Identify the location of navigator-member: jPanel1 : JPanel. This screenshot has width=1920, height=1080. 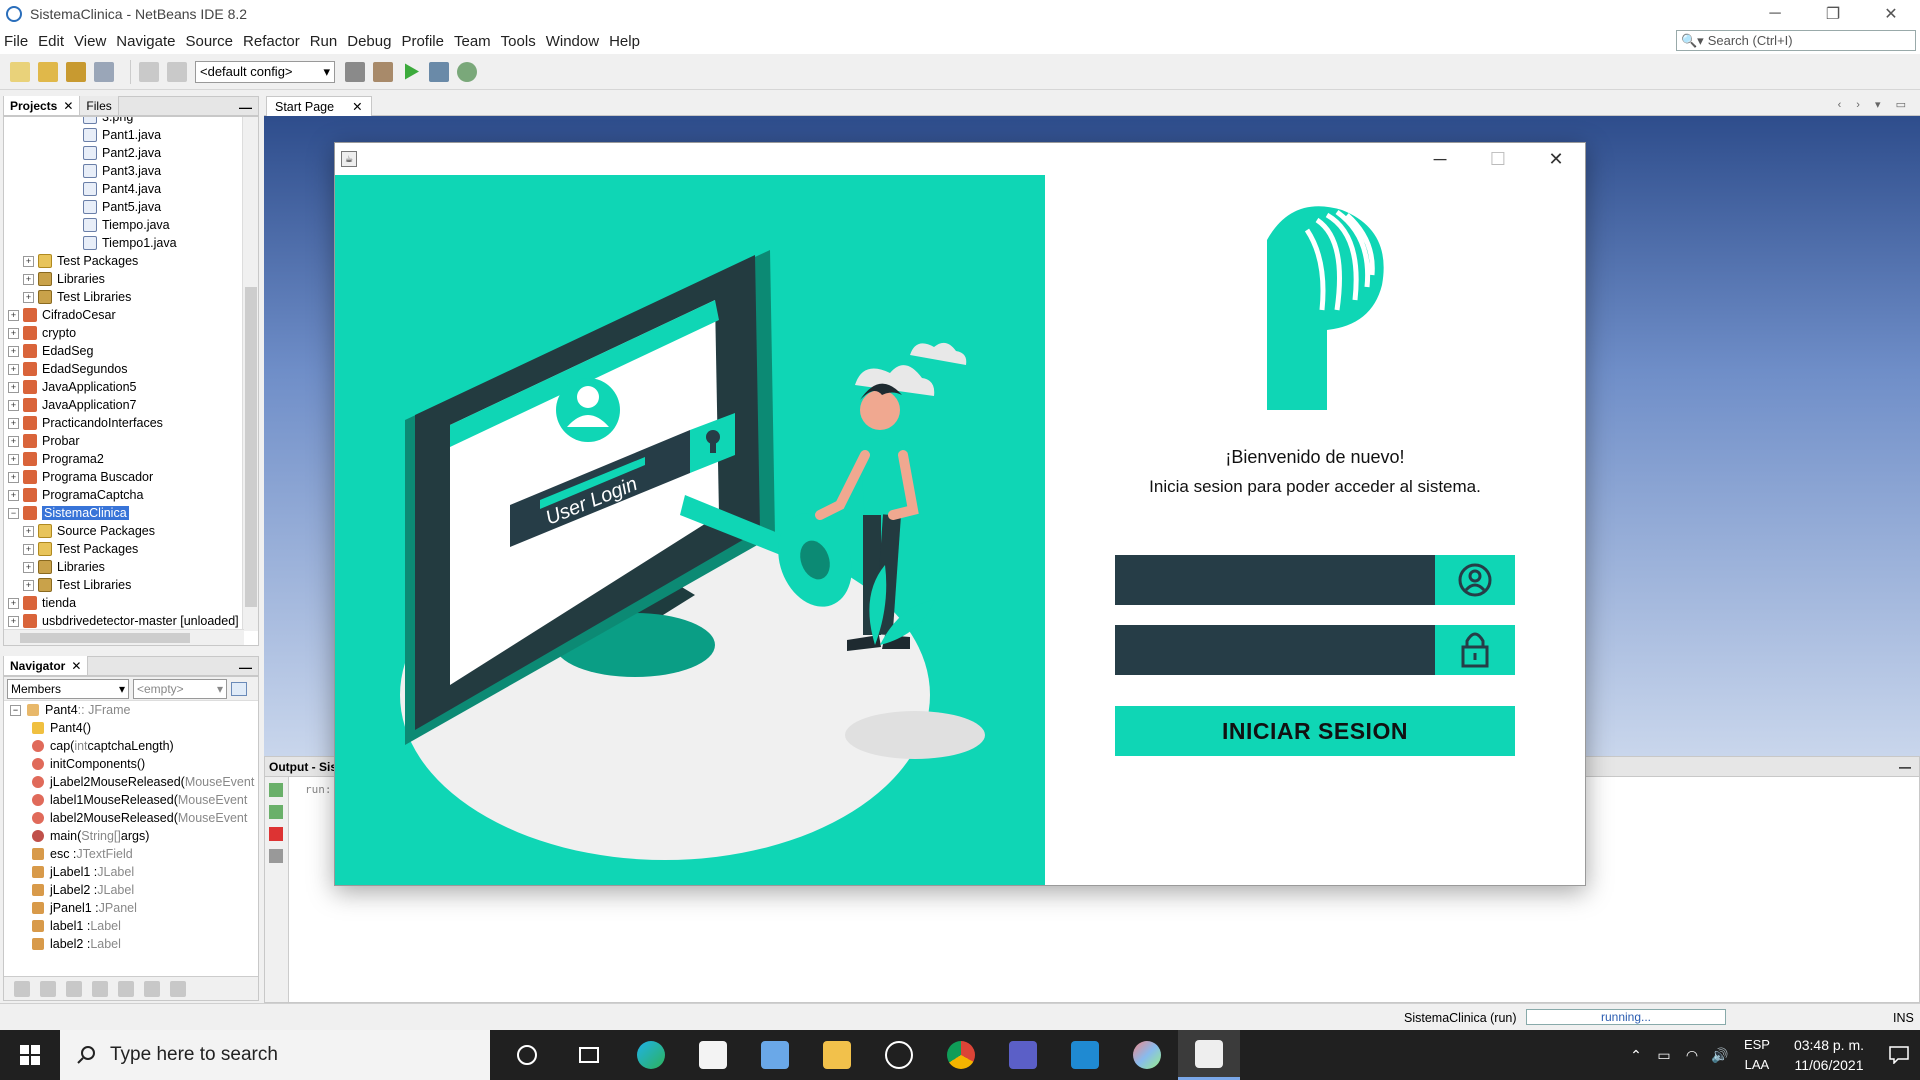
(131, 908).